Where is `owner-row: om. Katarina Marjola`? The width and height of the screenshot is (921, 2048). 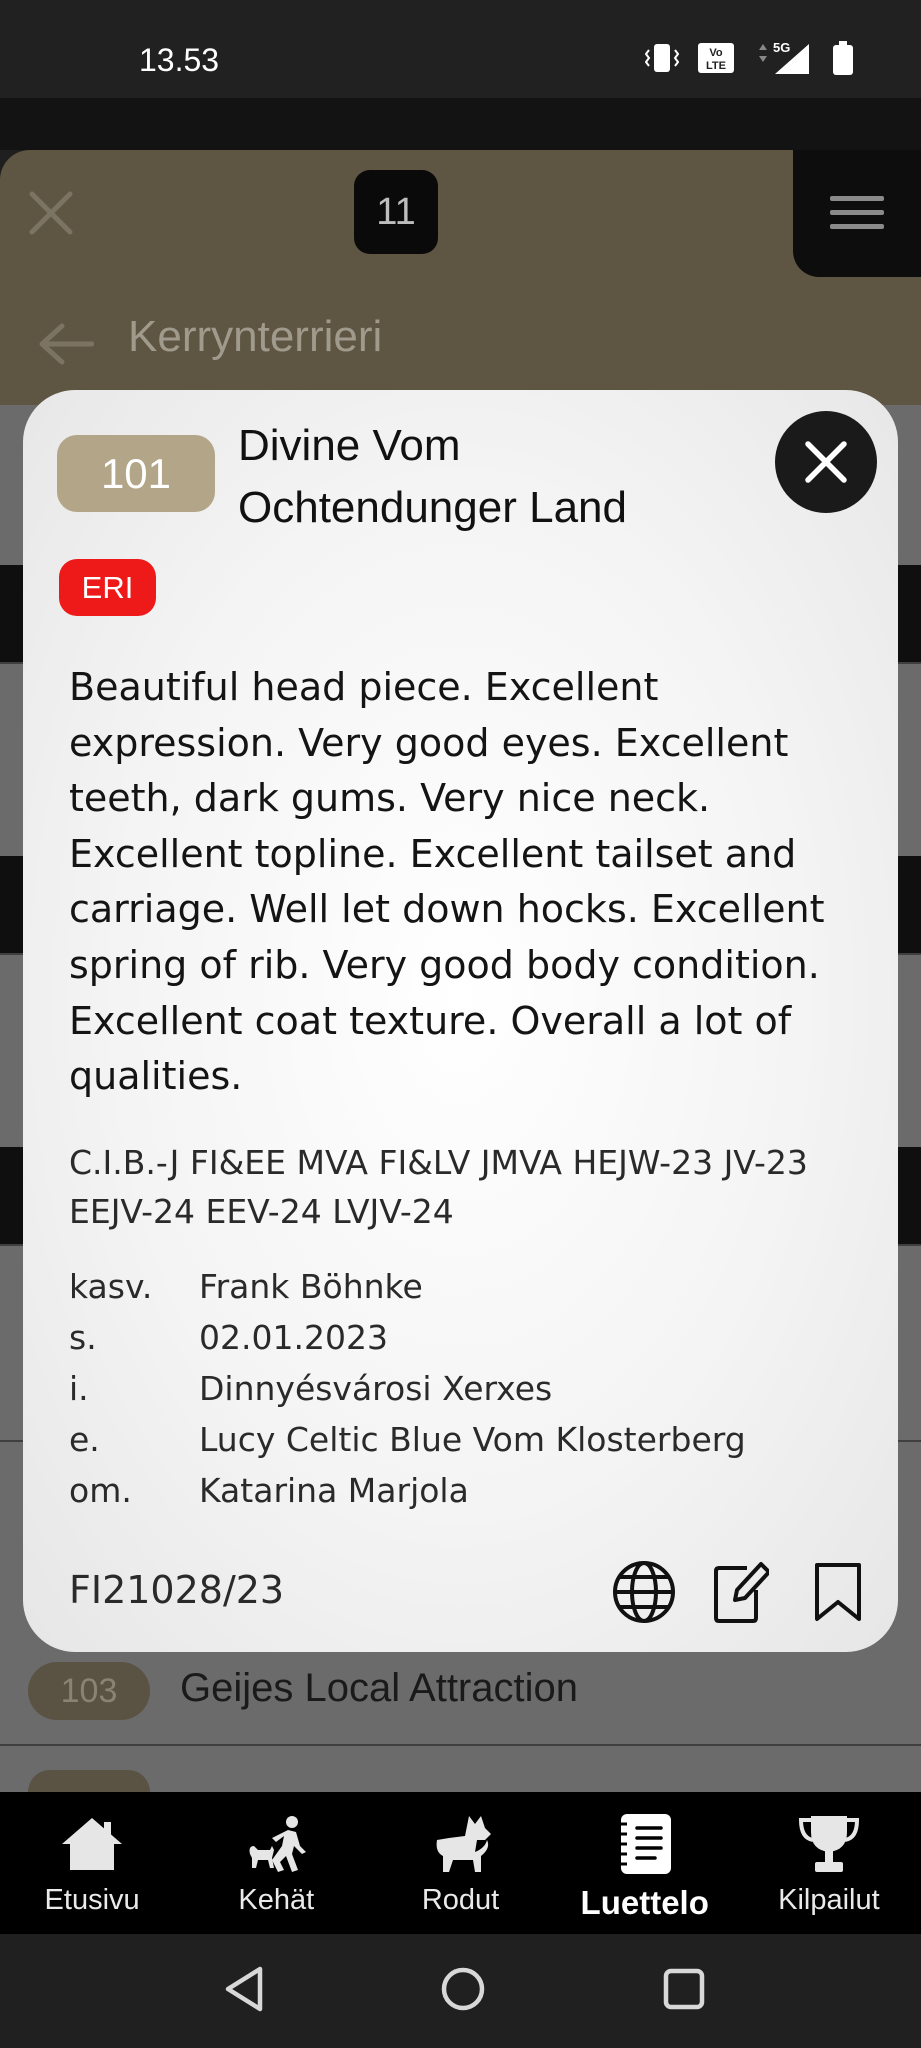
owner-row: om. Katarina Marjola is located at coordinates (407, 1490).